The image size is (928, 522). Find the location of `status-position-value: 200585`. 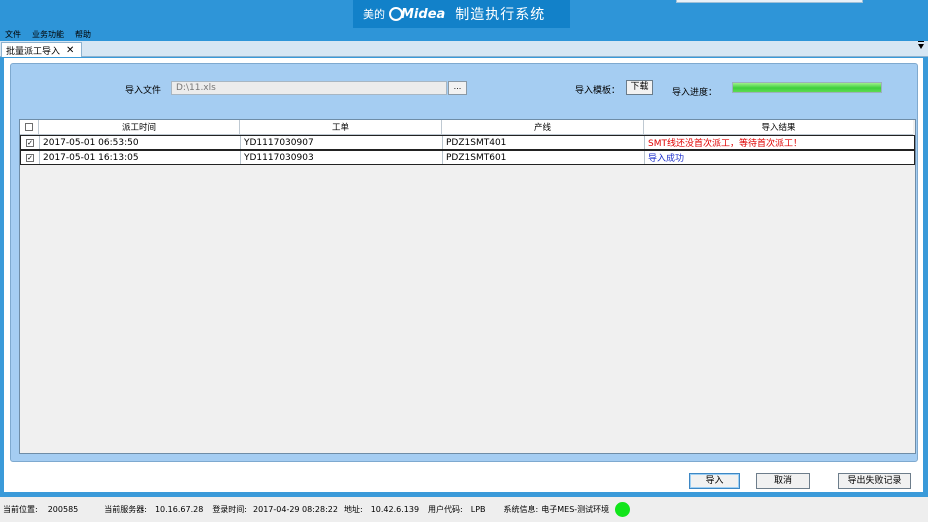

status-position-value: 200585 is located at coordinates (63, 509).